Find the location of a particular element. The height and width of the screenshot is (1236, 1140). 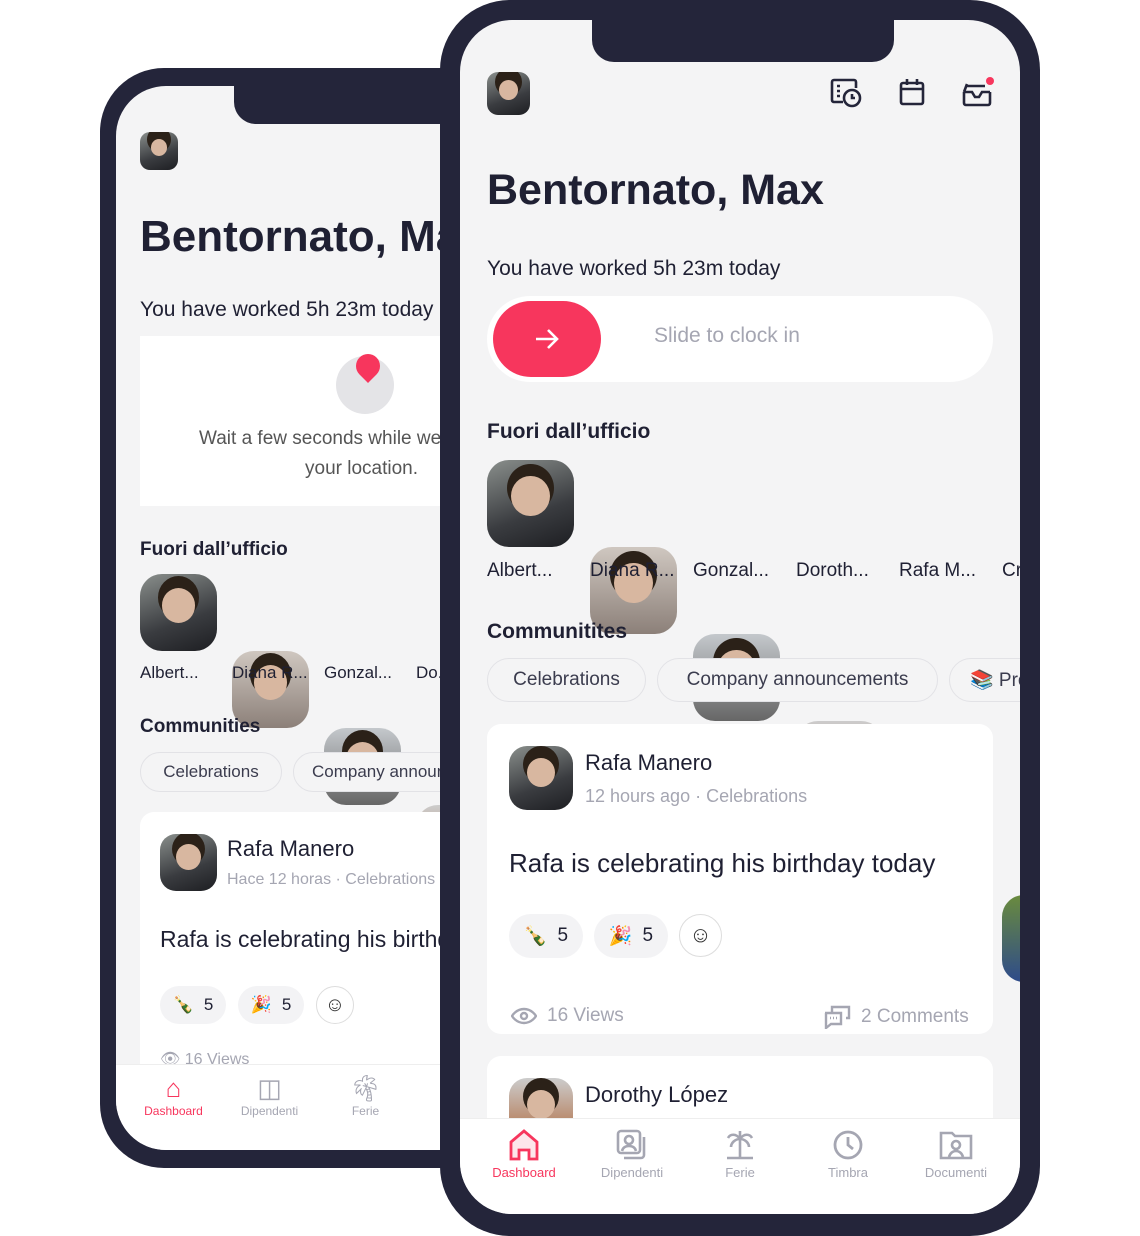

contacts-icon is located at coordinates (631, 1144).